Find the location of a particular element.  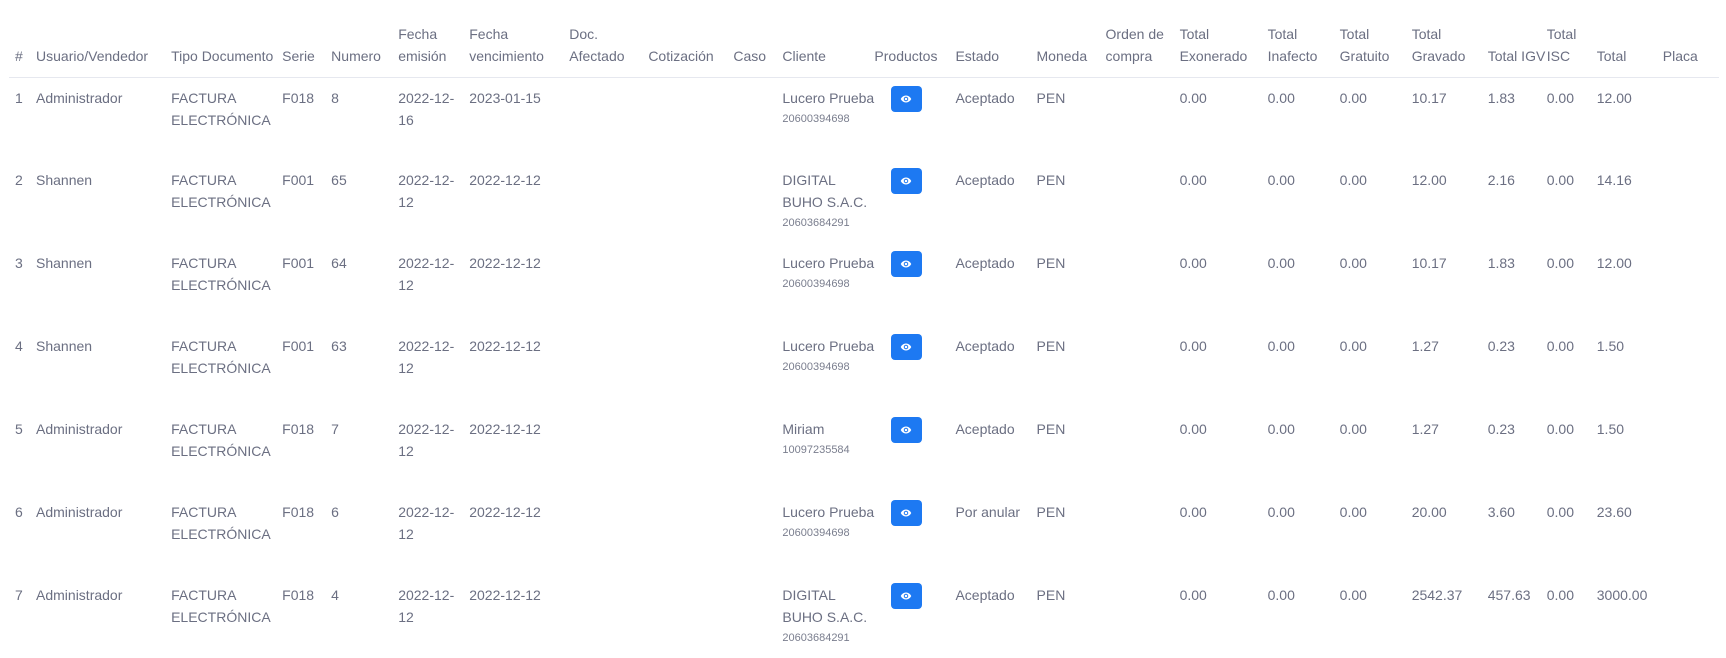

cell-serie: F001 is located at coordinates (298, 180).